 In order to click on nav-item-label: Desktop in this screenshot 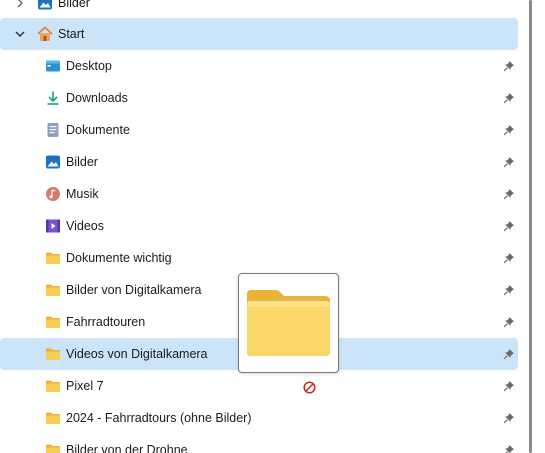, I will do `click(89, 66)`.